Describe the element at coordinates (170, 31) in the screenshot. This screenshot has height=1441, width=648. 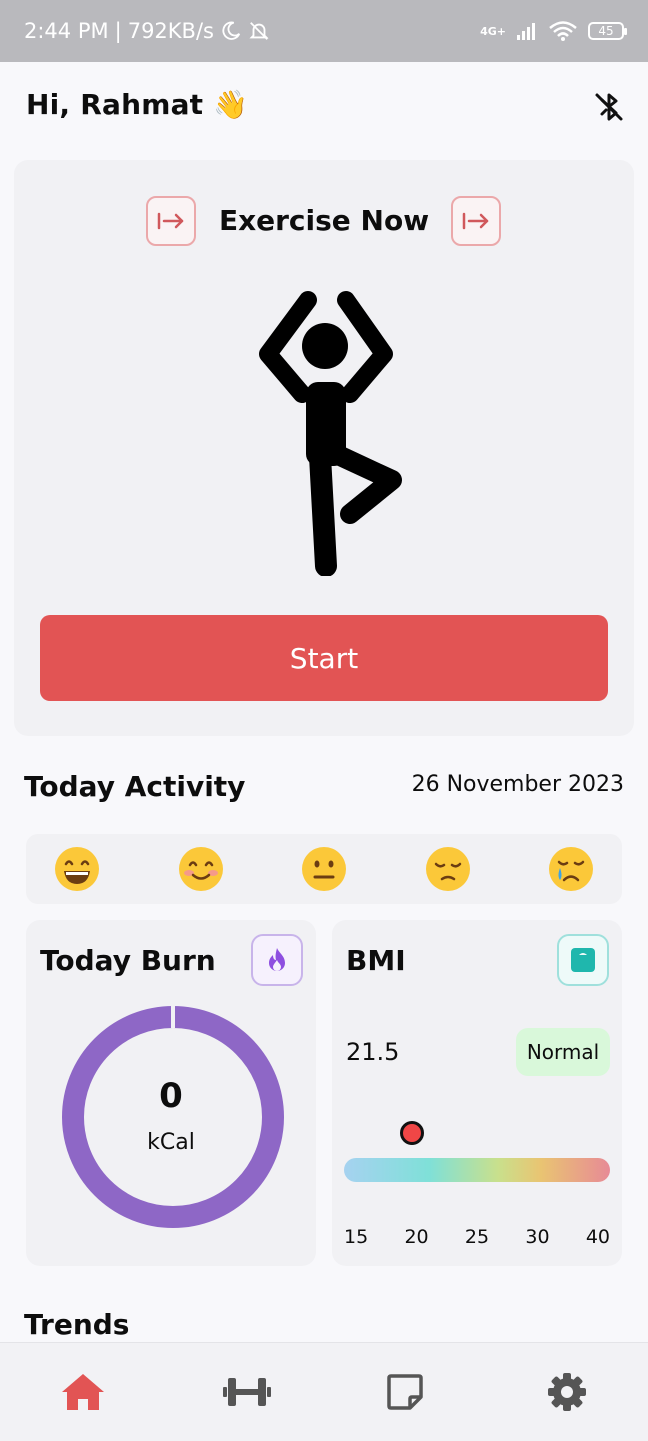
I see `status-speed: 792KB/s` at that location.